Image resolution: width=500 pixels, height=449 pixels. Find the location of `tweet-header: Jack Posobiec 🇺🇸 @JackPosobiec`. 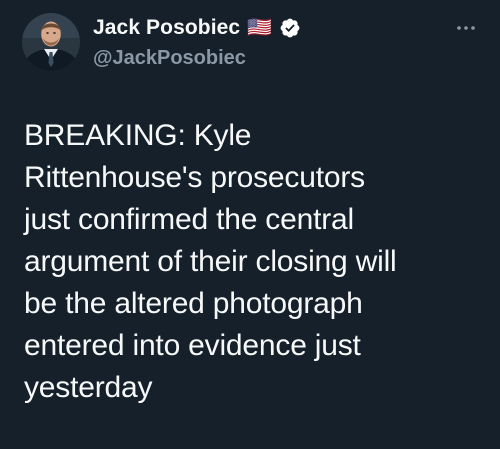

tweet-header: Jack Posobiec 🇺🇸 @JackPosobiec is located at coordinates (252, 43).